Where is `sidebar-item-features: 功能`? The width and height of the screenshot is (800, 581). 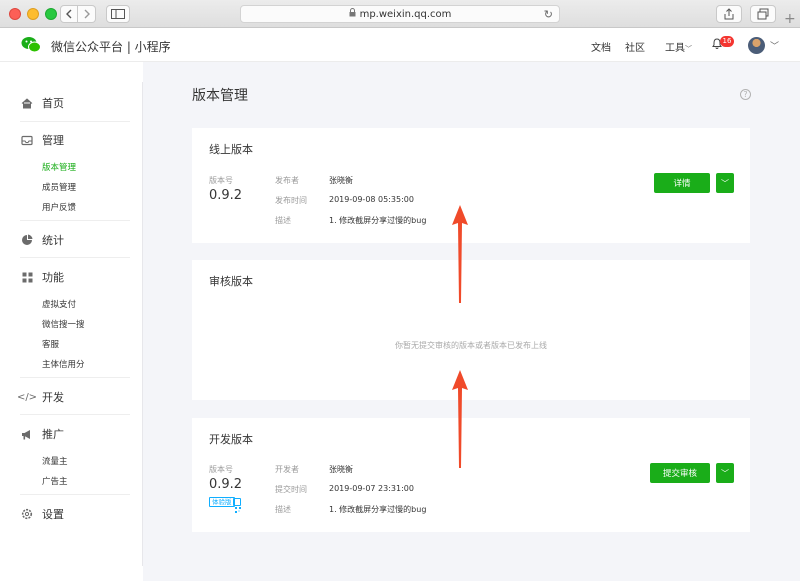
sidebar-item-features: 功能 is located at coordinates (42, 277).